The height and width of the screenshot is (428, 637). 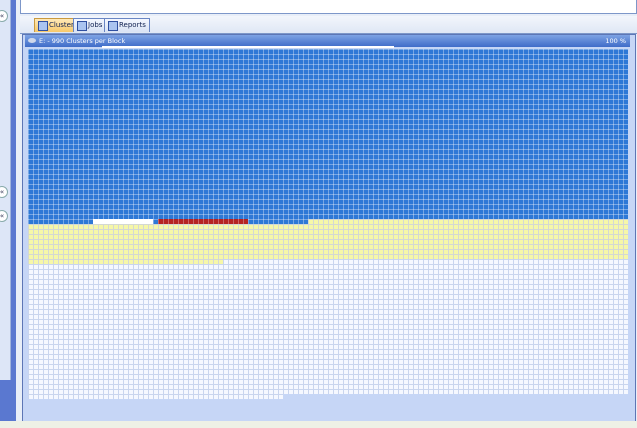 I want to click on tab-label: Reports, so click(x=132, y=25).